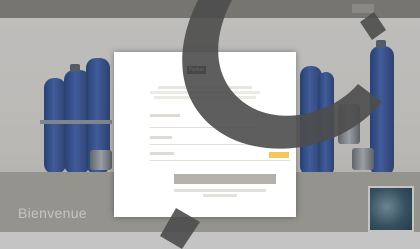 Image resolution: width=420 pixels, height=249 pixels. What do you see at coordinates (220, 193) in the screenshot?
I see `dialog-footer-text` at bounding box center [220, 193].